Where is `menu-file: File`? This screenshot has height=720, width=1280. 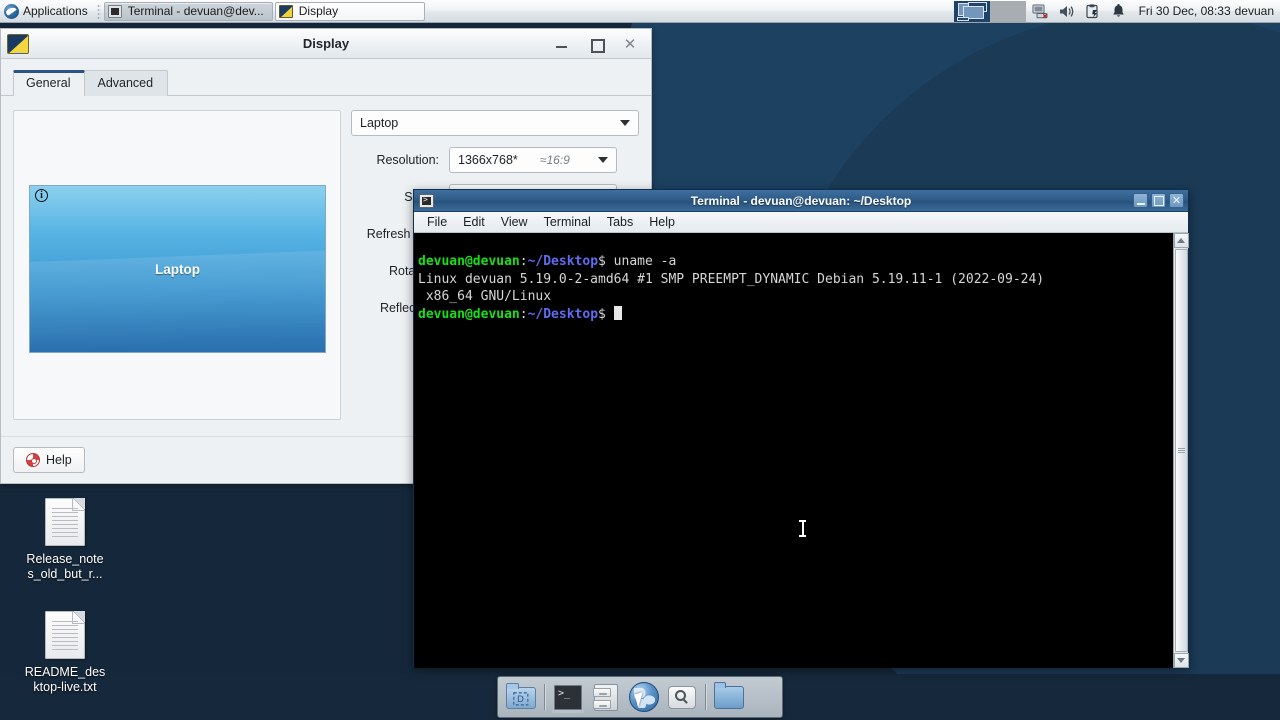
menu-file: File is located at coordinates (437, 222).